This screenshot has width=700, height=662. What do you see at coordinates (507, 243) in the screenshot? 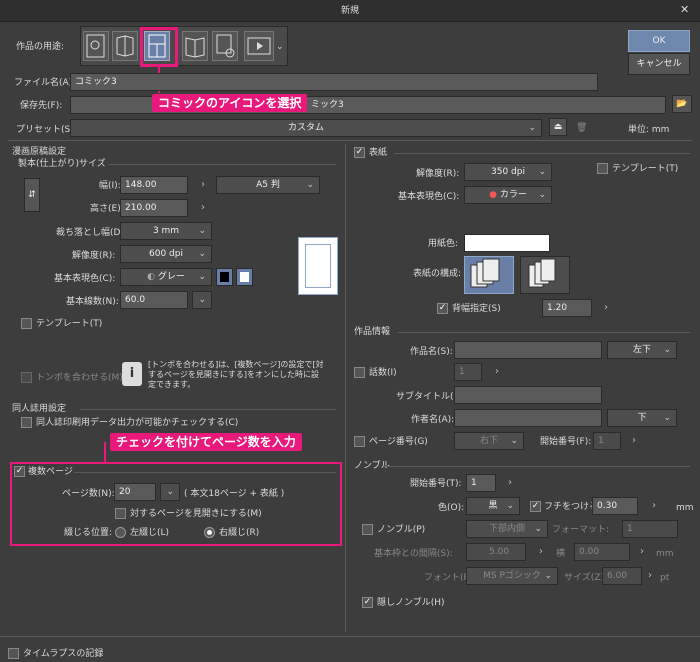
I see `paper-color-swatch` at bounding box center [507, 243].